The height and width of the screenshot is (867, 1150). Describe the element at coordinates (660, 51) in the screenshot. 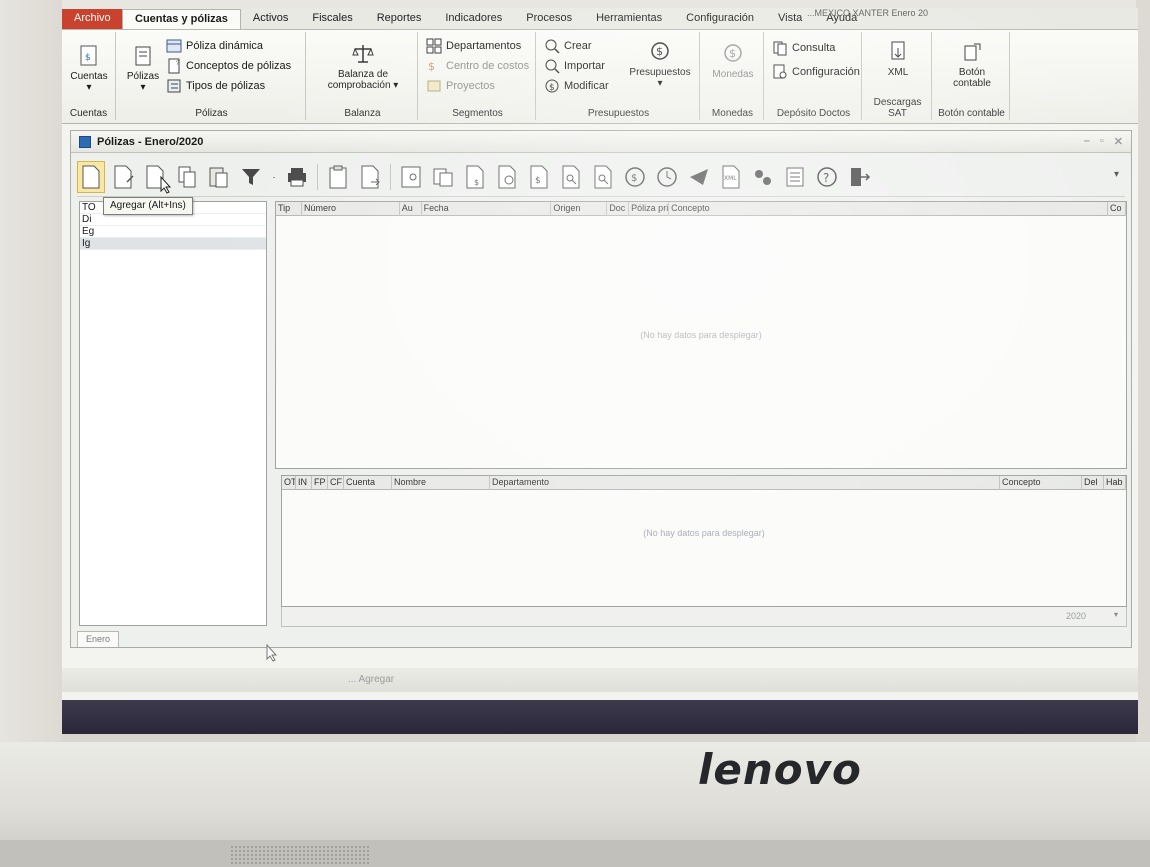

I see `budget-coin-icon: $` at that location.